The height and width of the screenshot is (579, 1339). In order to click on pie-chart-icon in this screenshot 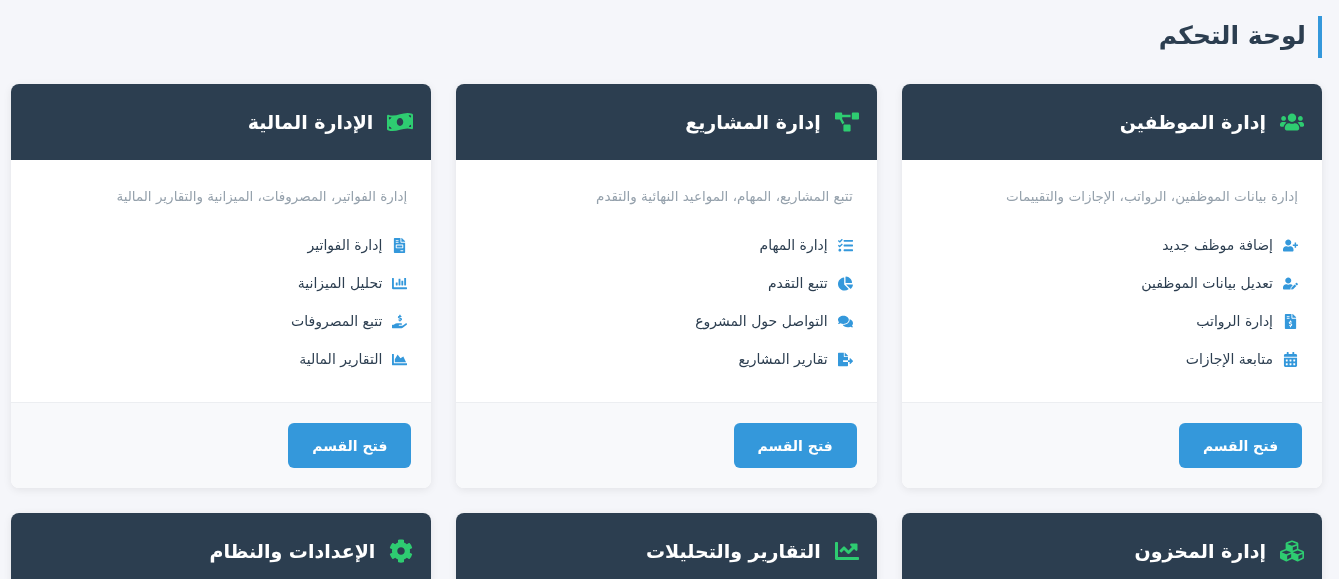, I will do `click(845, 283)`.